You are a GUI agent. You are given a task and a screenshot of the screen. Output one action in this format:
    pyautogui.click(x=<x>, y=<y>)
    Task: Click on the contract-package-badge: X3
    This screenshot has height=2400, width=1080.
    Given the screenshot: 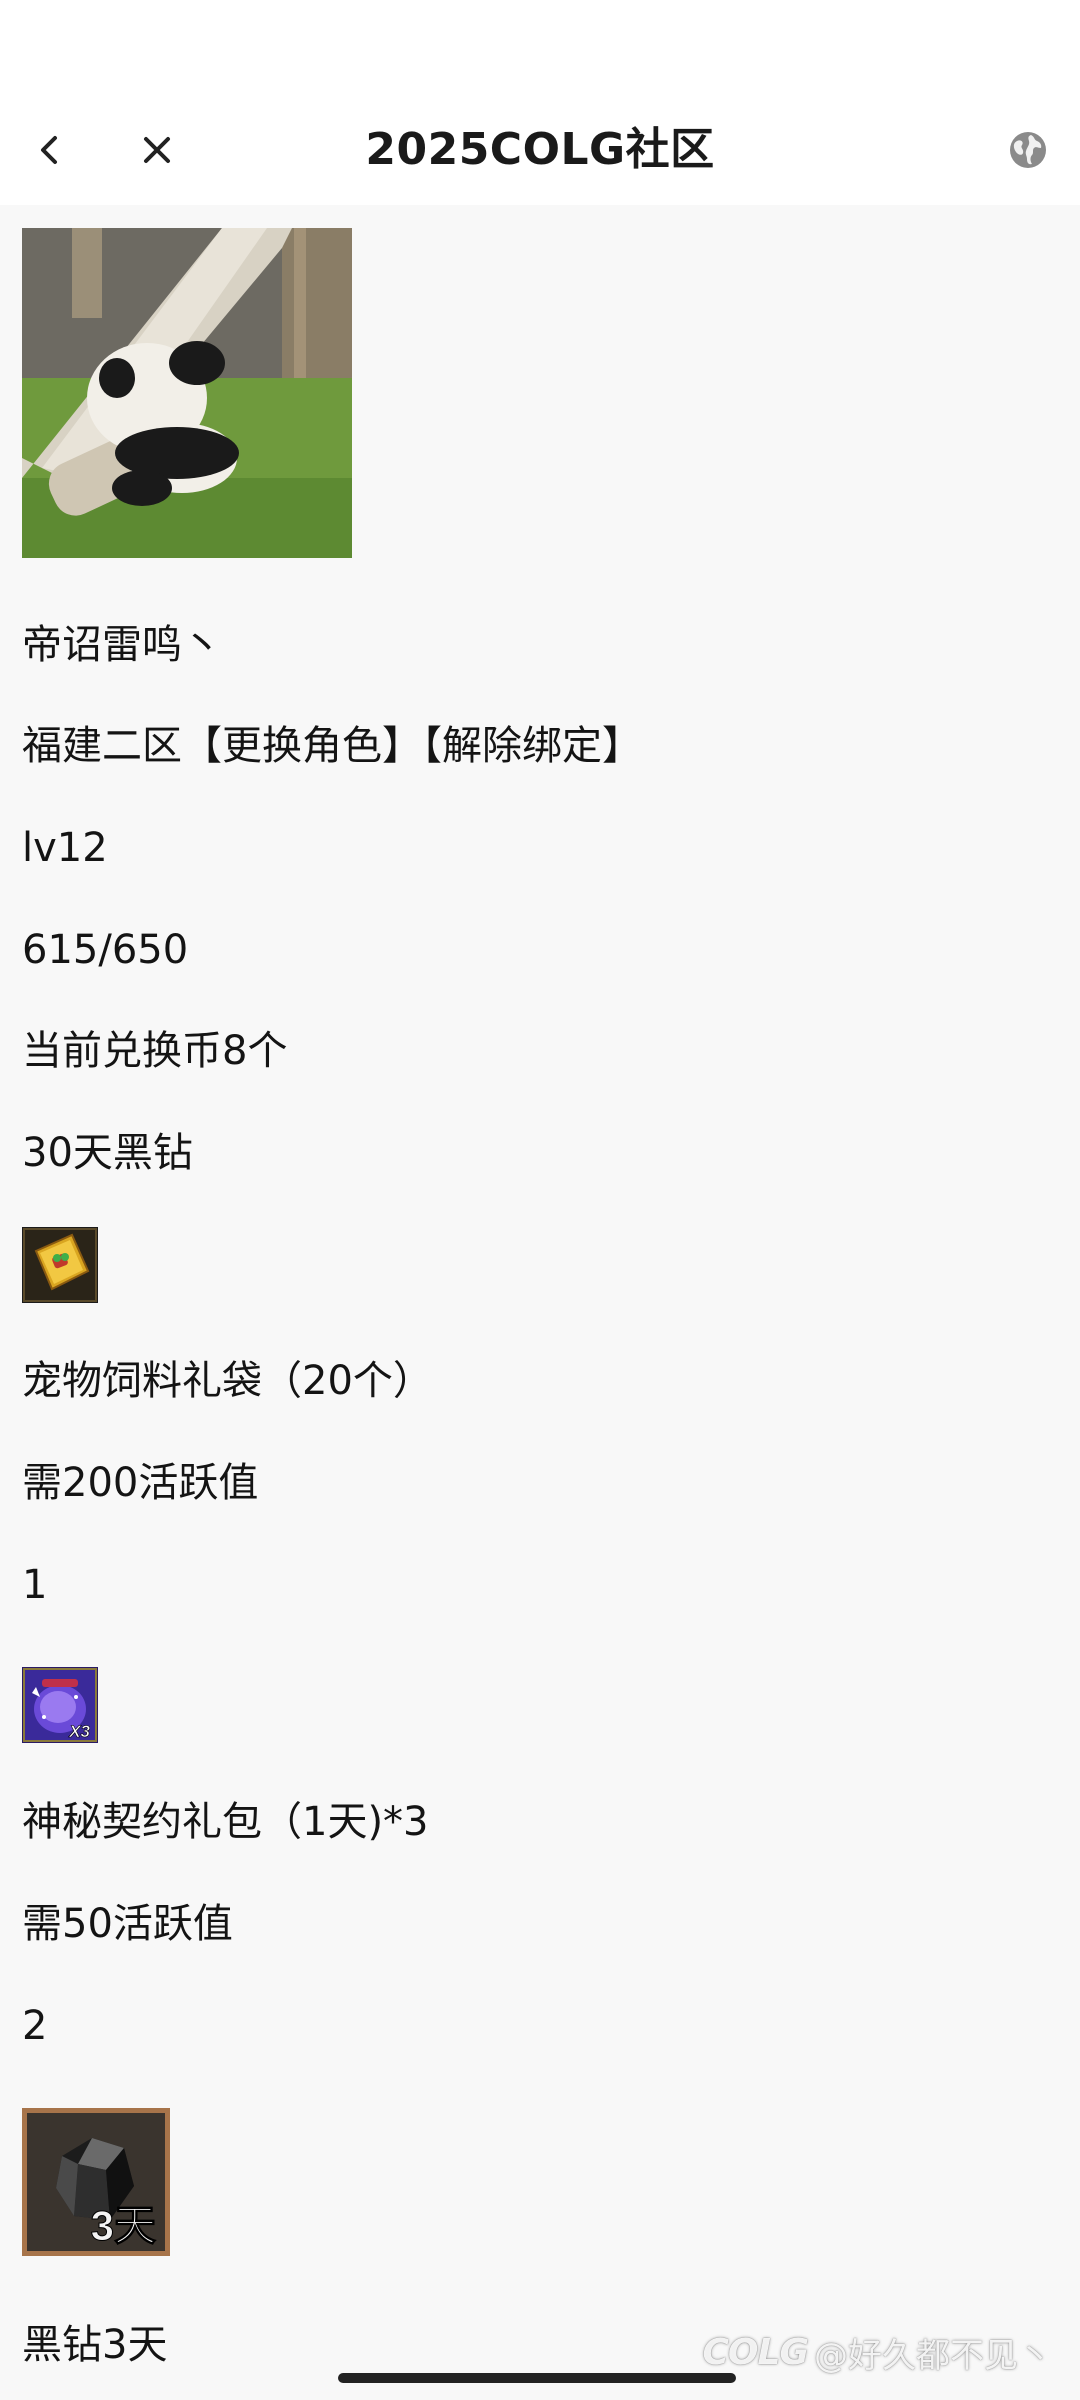 What is the action you would take?
    pyautogui.click(x=79, y=1731)
    